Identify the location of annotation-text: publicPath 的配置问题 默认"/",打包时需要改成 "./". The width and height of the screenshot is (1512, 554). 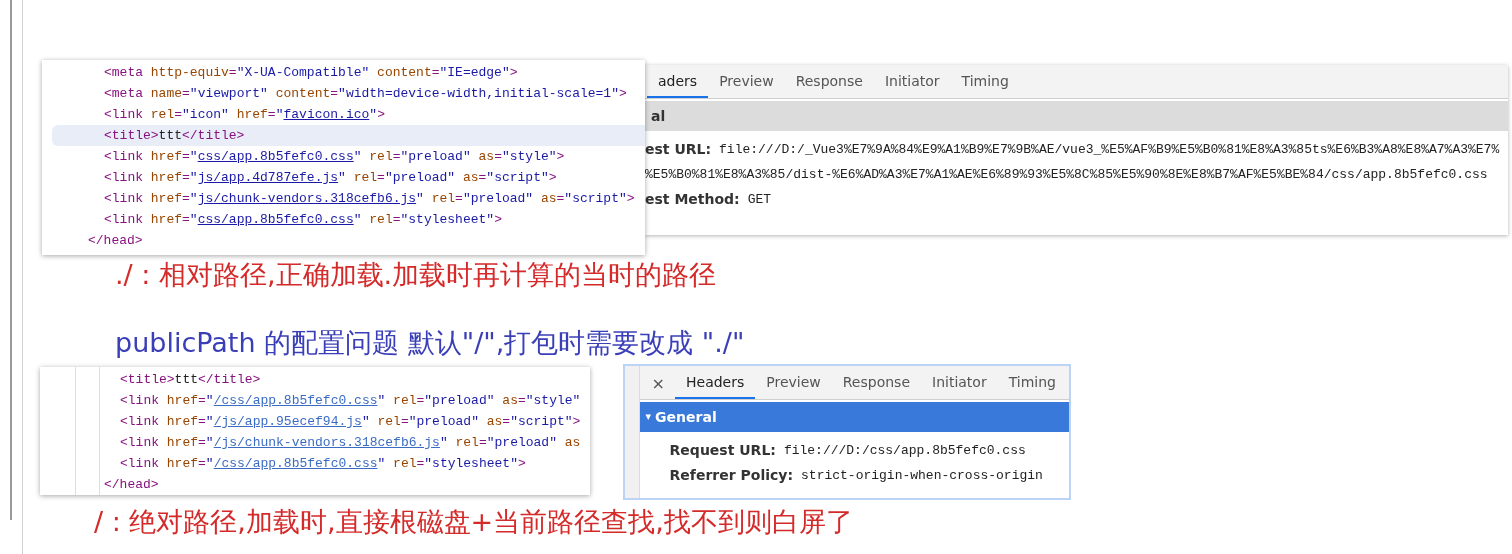
(430, 343).